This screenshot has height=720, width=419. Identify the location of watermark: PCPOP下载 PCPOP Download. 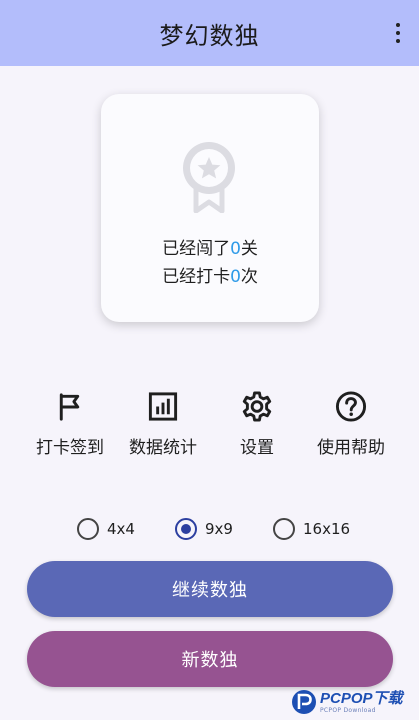
(354, 702).